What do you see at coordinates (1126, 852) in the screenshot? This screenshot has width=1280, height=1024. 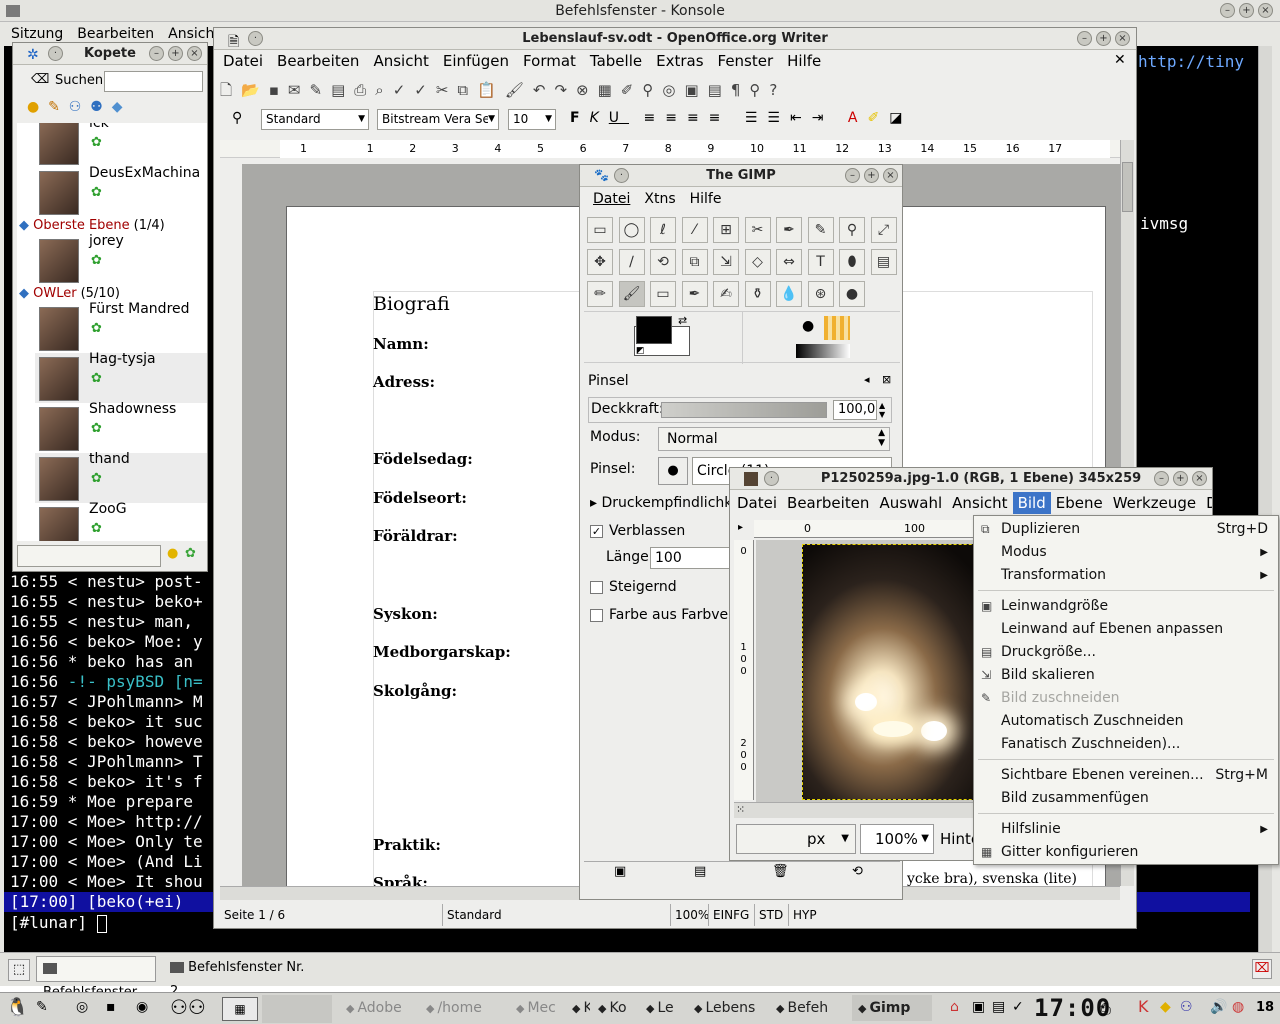 I see `menu-item: ▦ Gitter konfigurieren` at bounding box center [1126, 852].